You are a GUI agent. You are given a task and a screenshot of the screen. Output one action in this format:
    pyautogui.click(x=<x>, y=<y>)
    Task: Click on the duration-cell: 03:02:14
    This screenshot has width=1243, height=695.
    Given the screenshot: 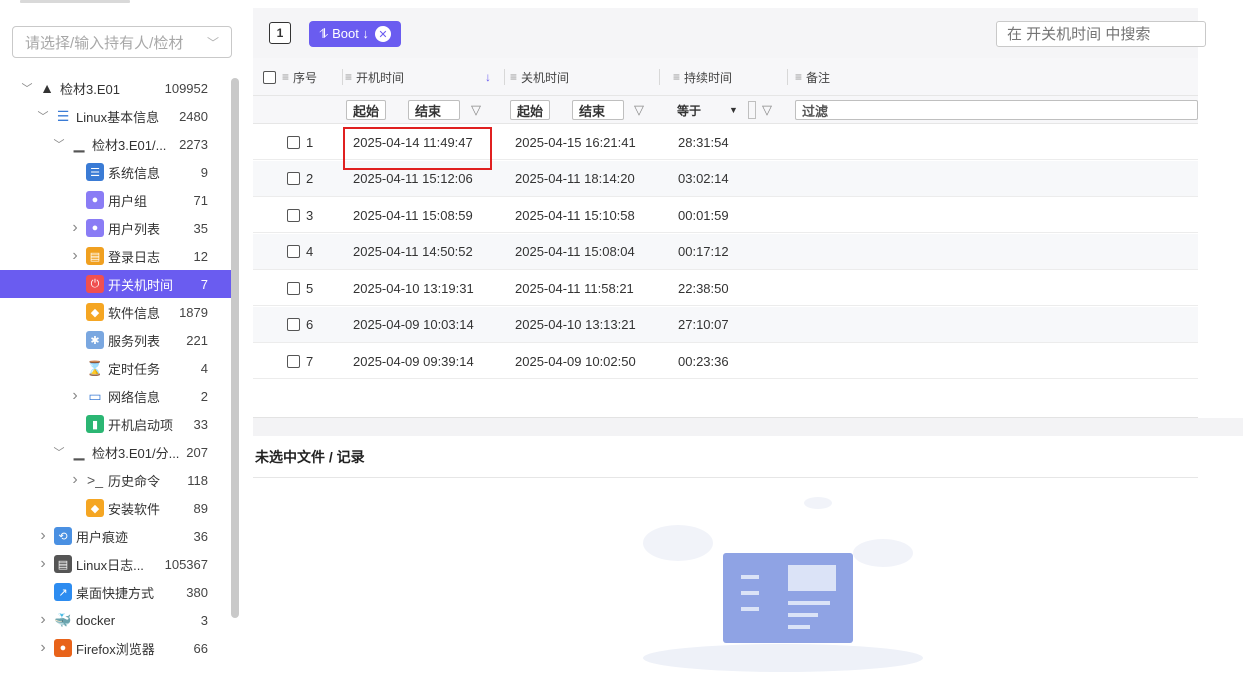 What is the action you would take?
    pyautogui.click(x=703, y=178)
    